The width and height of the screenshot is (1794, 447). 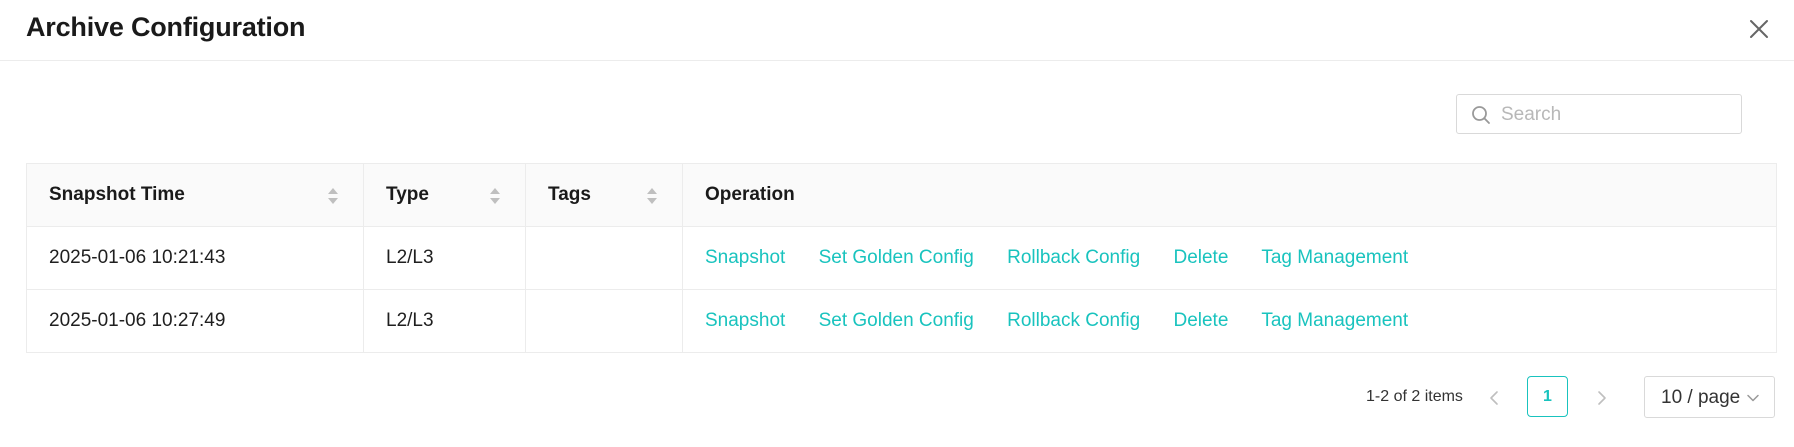 What do you see at coordinates (1414, 396) in the screenshot?
I see `pagination-total: 1-2 of 2 items` at bounding box center [1414, 396].